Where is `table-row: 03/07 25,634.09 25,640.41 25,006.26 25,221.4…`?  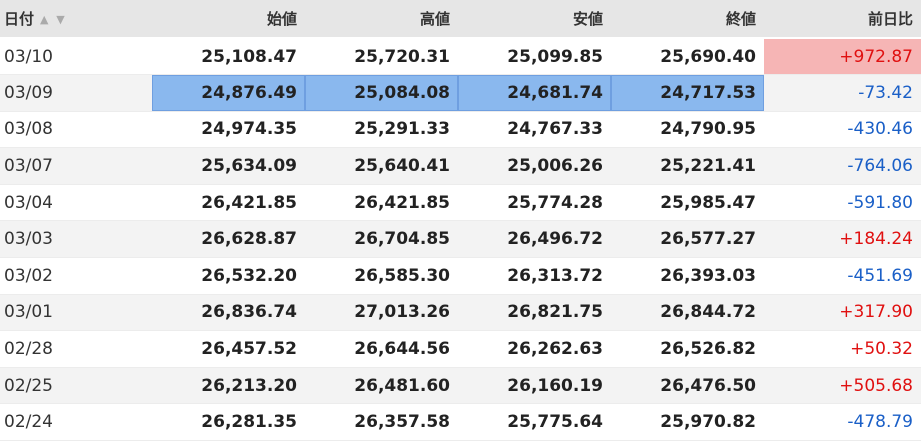
table-row: 03/07 25,634.09 25,640.41 25,006.26 25,221.4… is located at coordinates (460, 166).